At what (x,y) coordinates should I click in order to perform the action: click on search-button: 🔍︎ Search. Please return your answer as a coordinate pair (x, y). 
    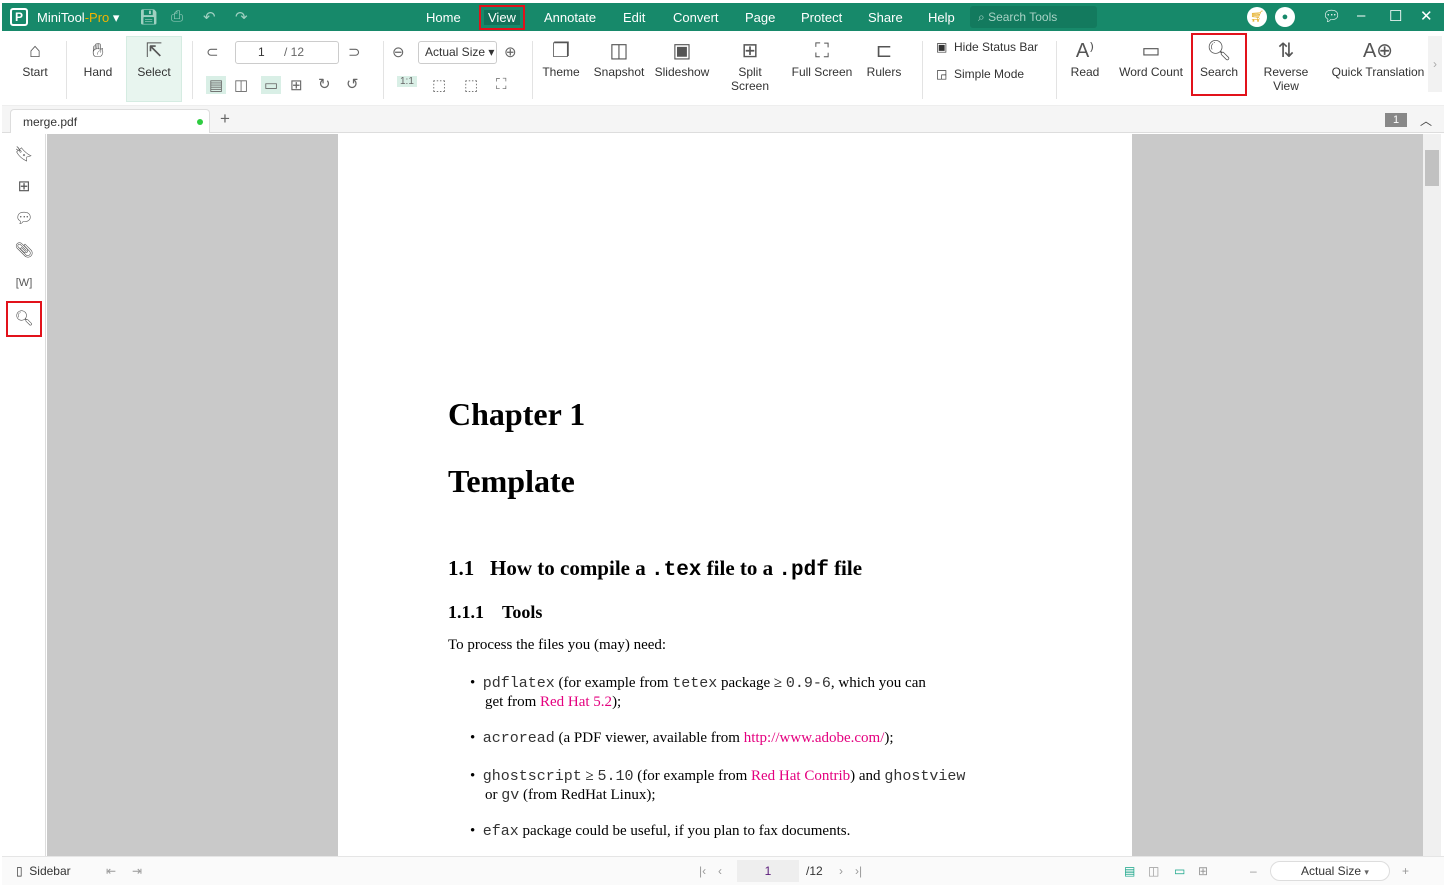
    Looking at the image, I should click on (1219, 64).